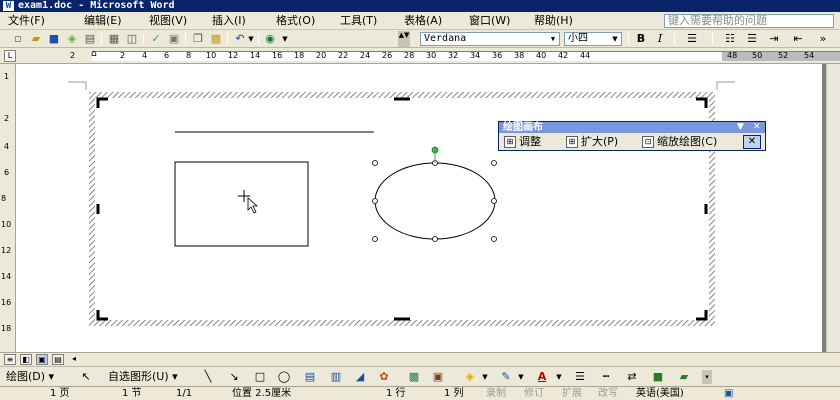  What do you see at coordinates (608, 393) in the screenshot?
I see `status-overtype: 改写` at bounding box center [608, 393].